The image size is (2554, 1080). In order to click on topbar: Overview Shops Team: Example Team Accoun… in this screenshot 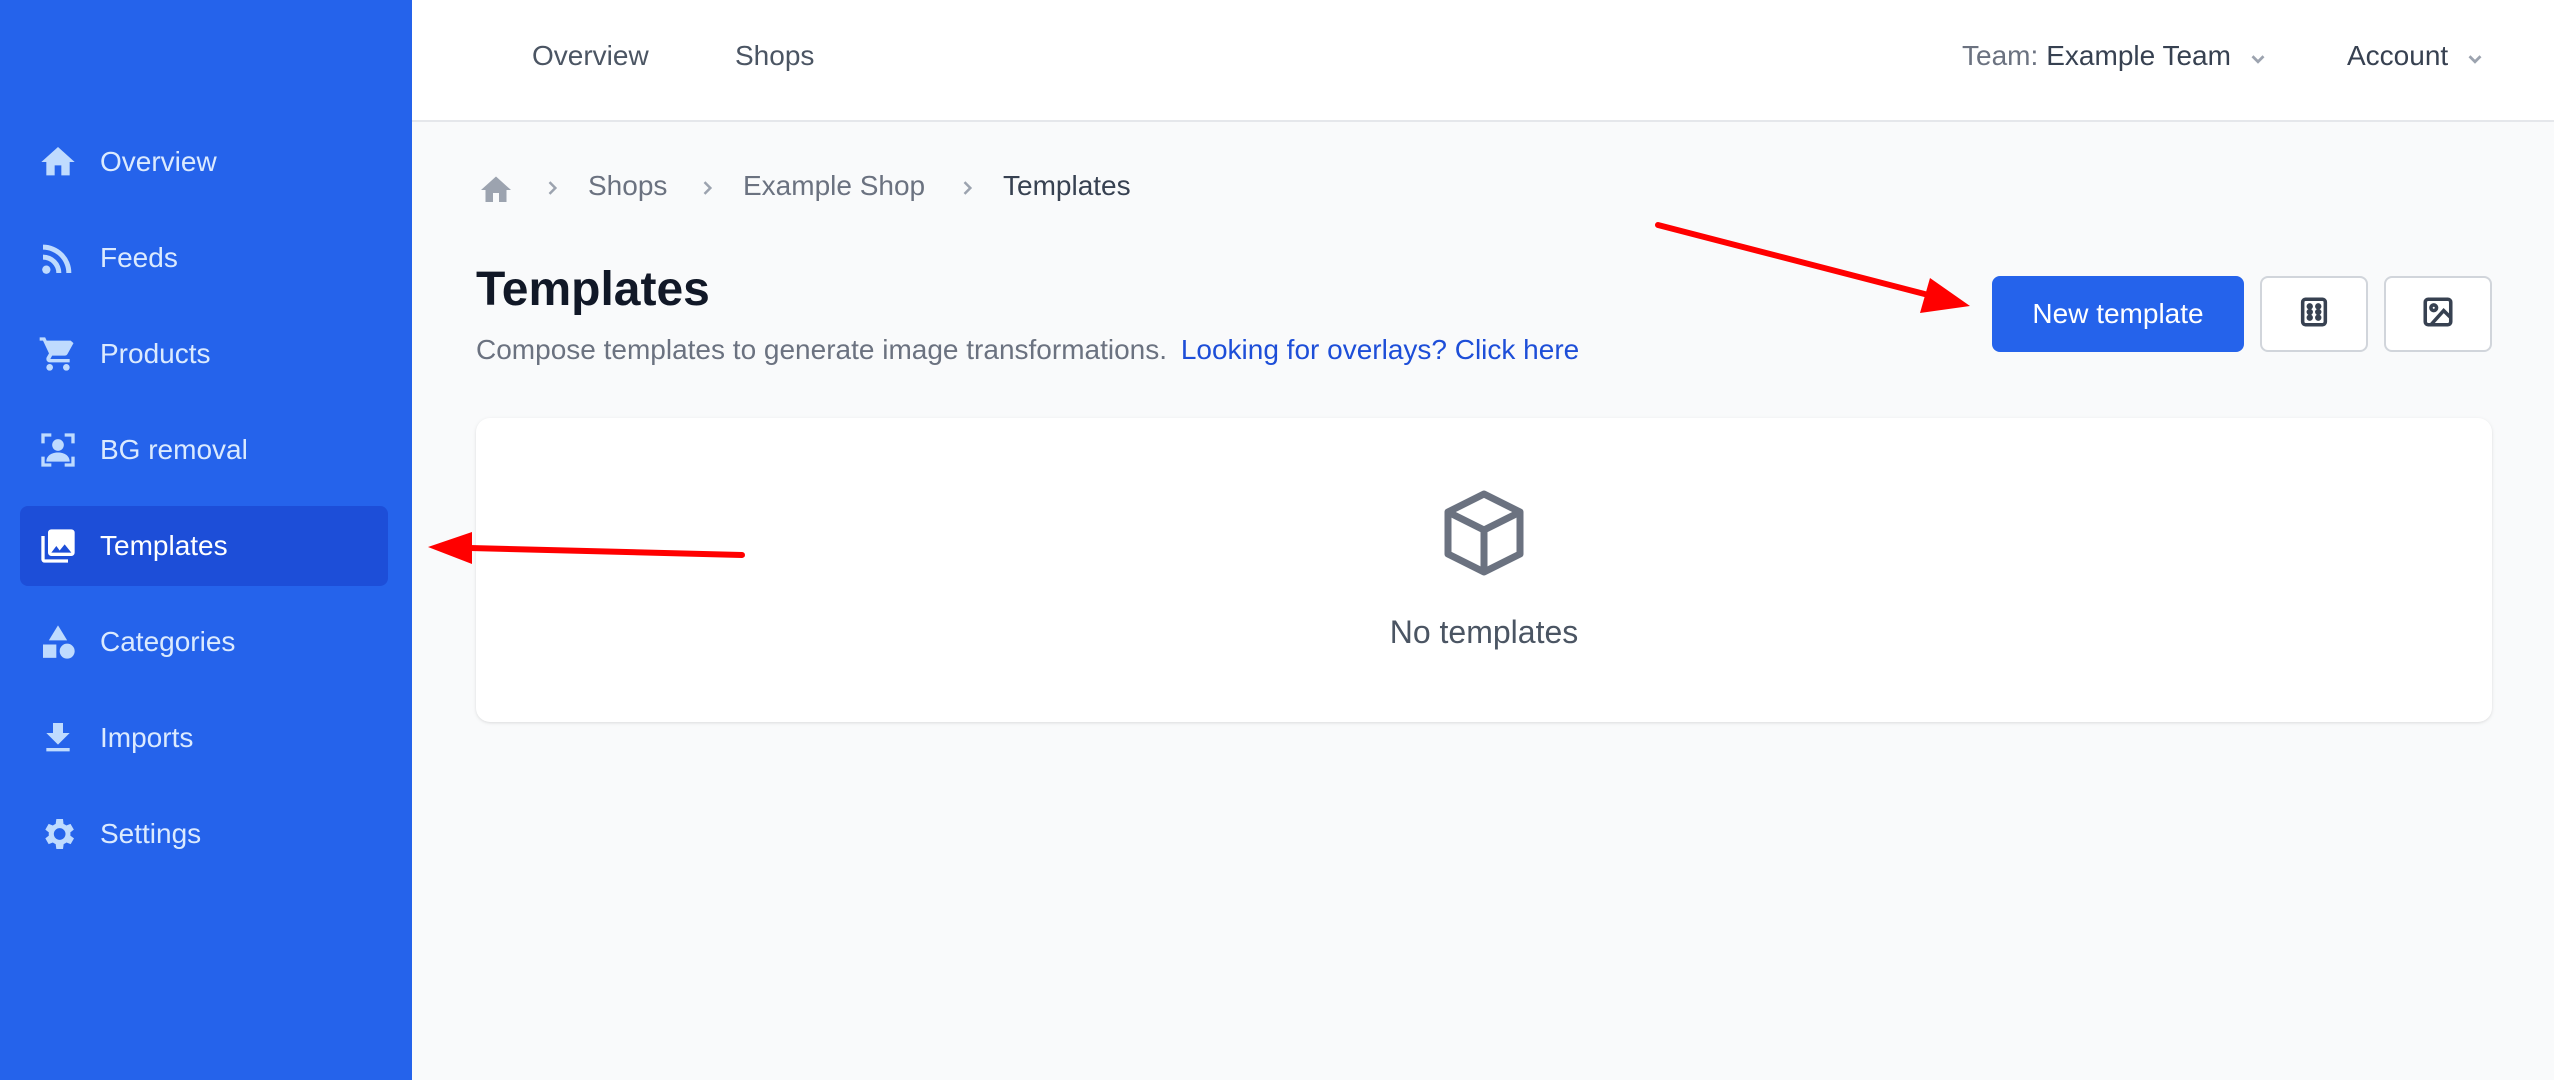, I will do `click(1483, 61)`.